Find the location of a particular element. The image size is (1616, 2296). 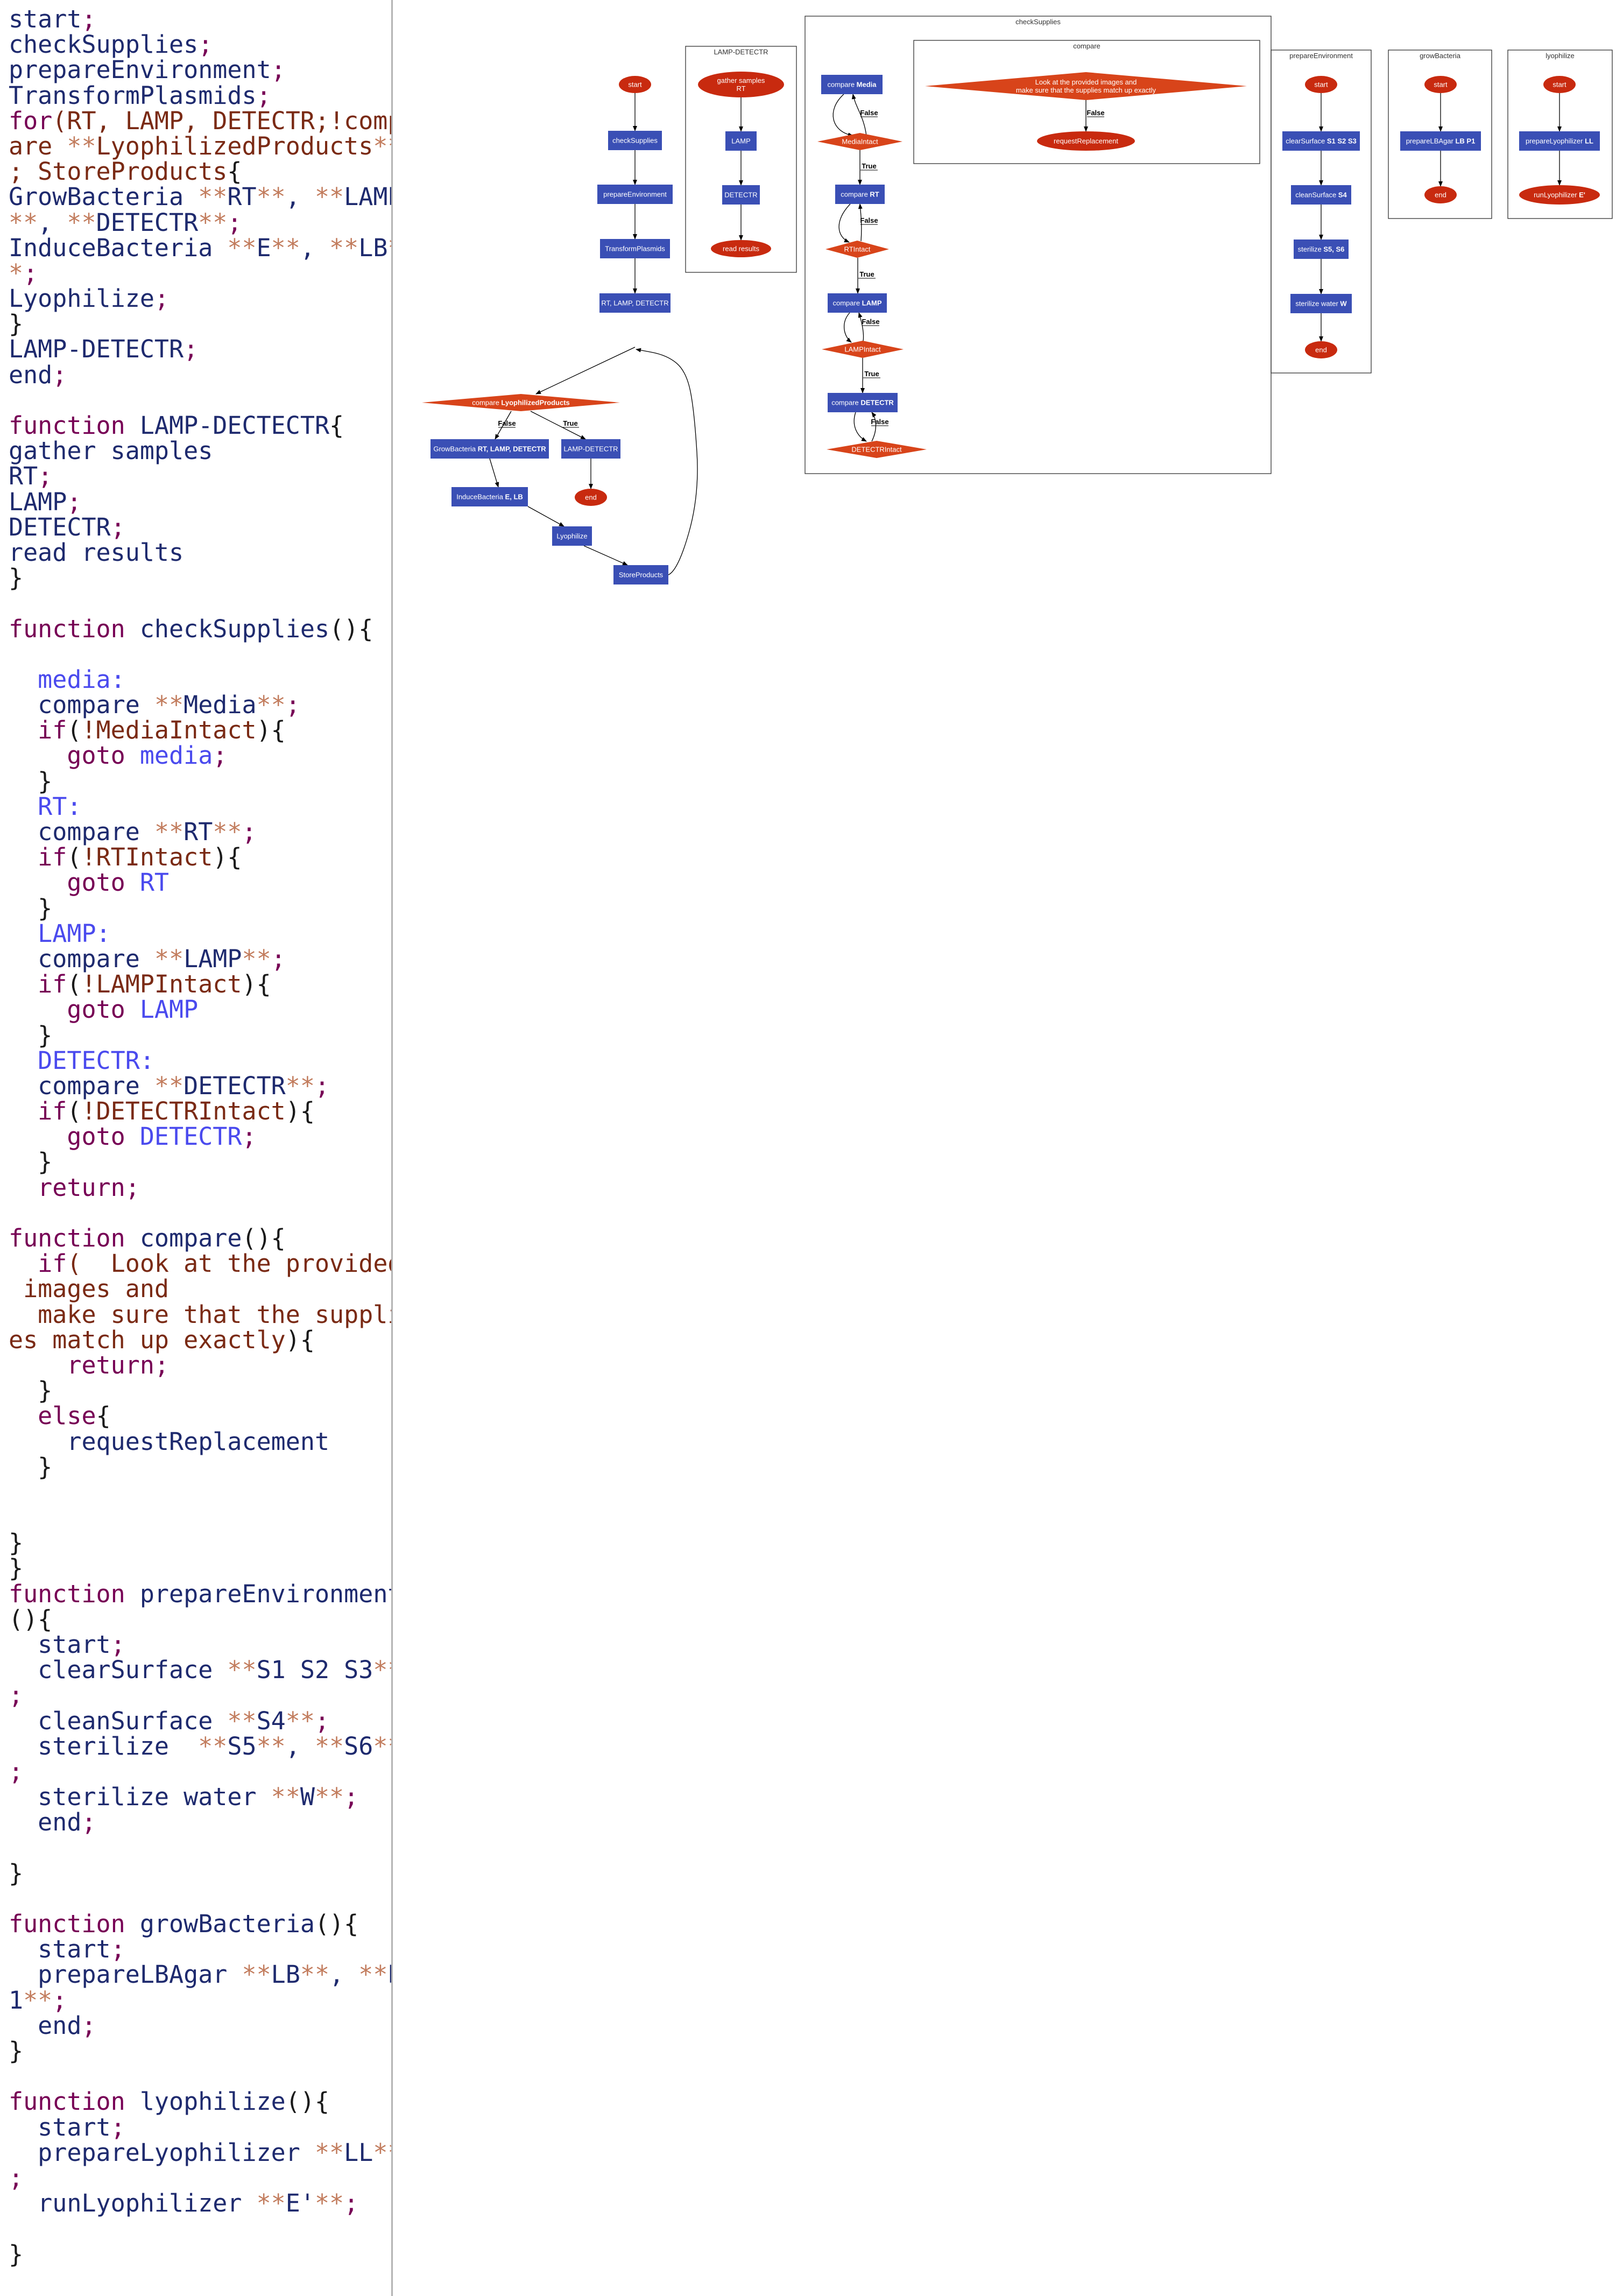

node-m-start: start is located at coordinates (635, 84).